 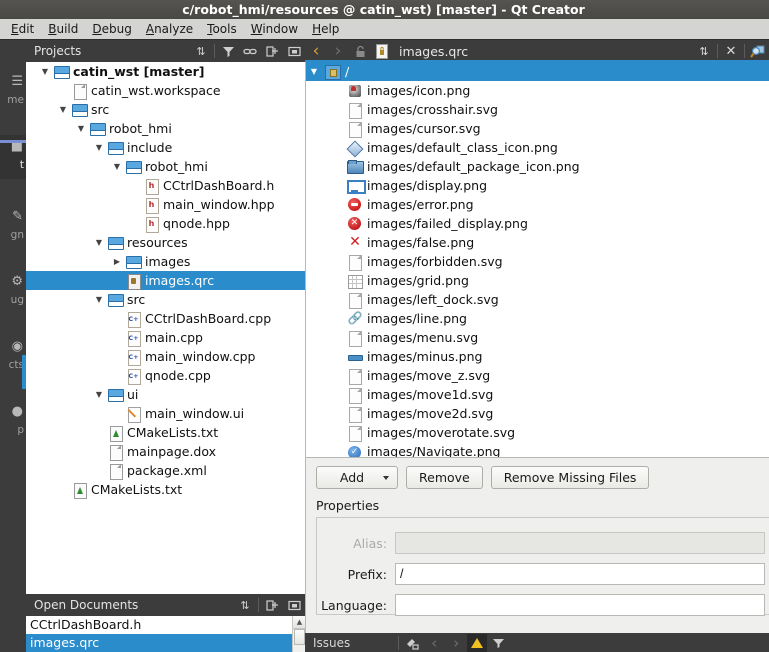 I want to click on tree-row: ▶ images, so click(x=165, y=261).